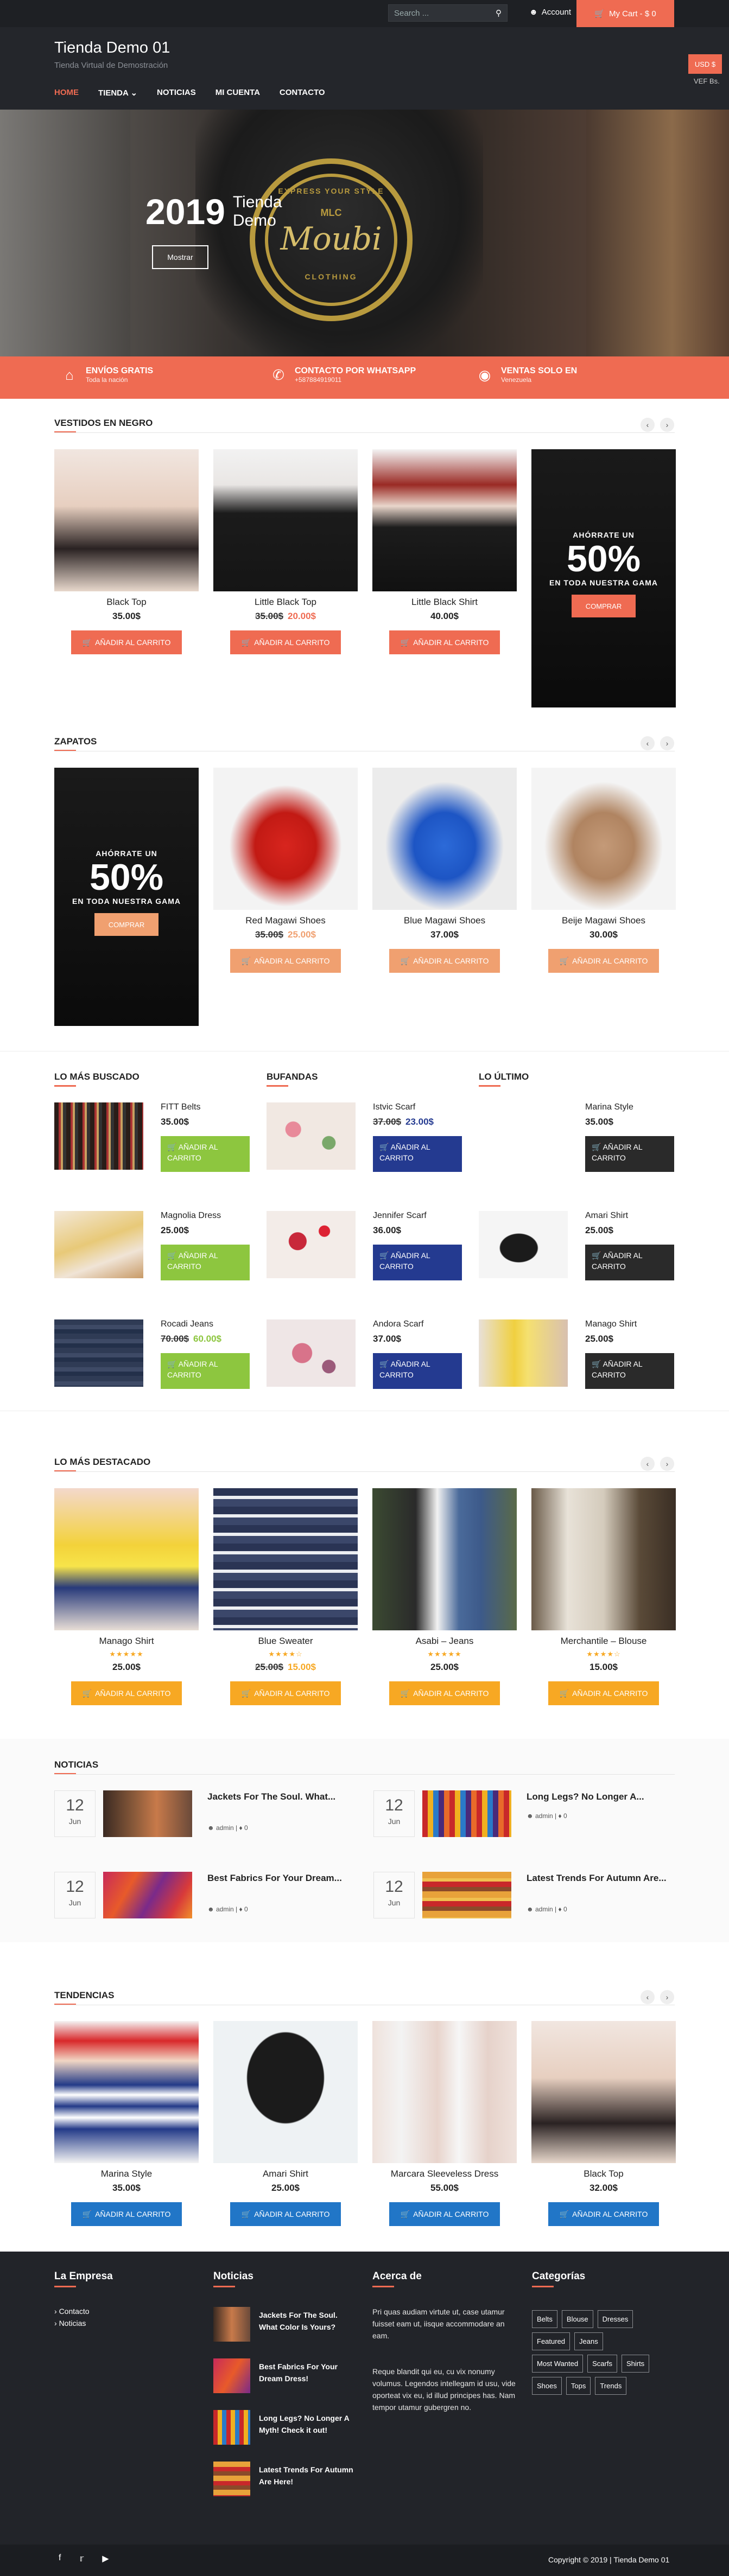 The image size is (729, 2576). I want to click on product-name: FITT Belts, so click(181, 1107).